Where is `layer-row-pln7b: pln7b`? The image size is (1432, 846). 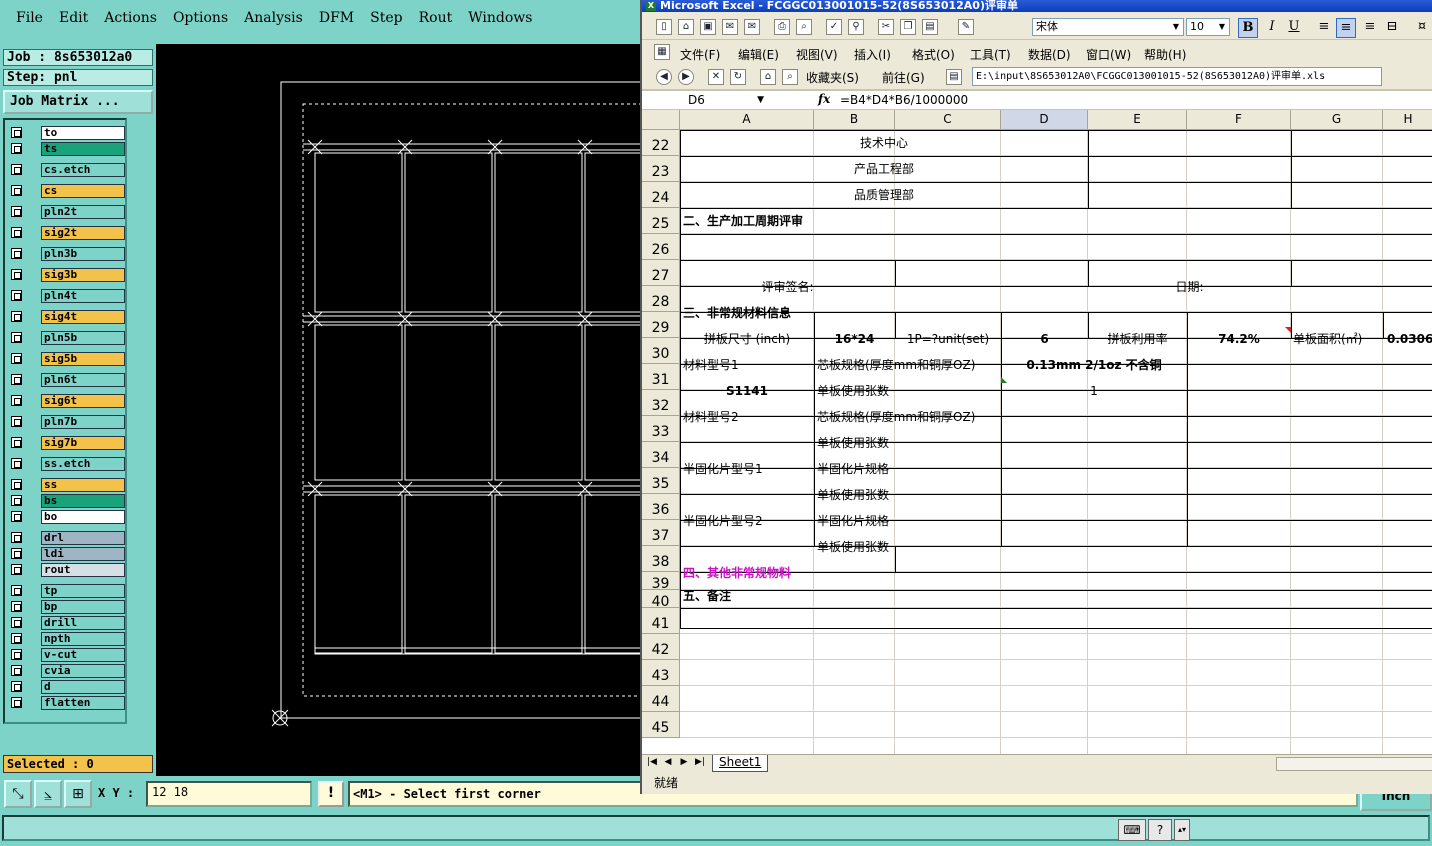 layer-row-pln7b: pln7b is located at coordinates (68, 422).